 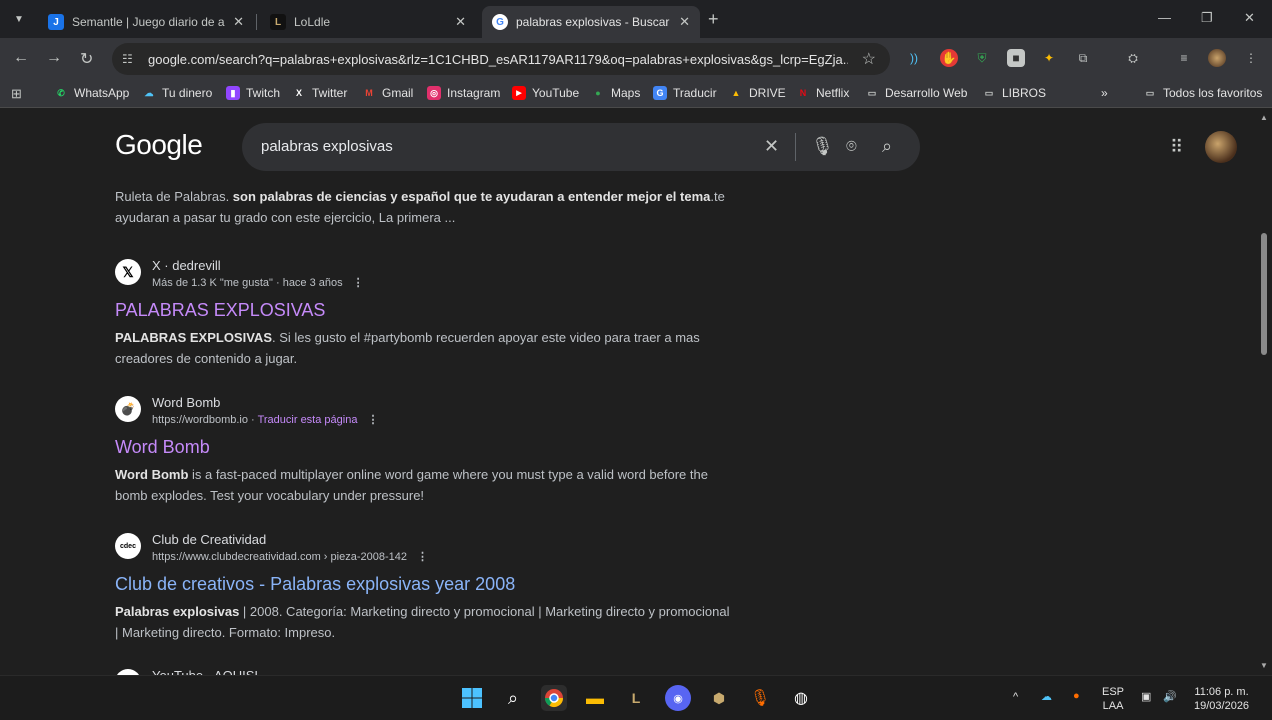 I want to click on profile-avatar, so click(x=1217, y=58).